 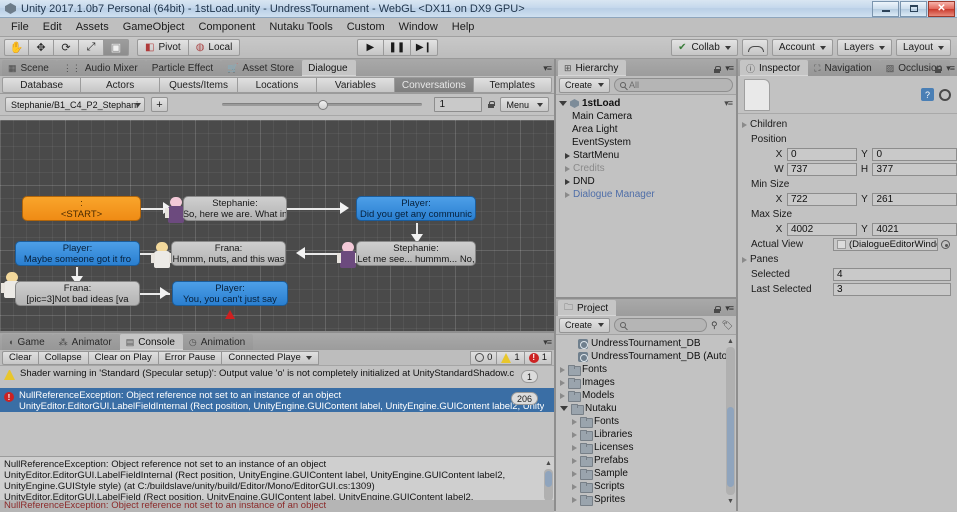 I want to click on play-button: ▶, so click(x=370, y=47).